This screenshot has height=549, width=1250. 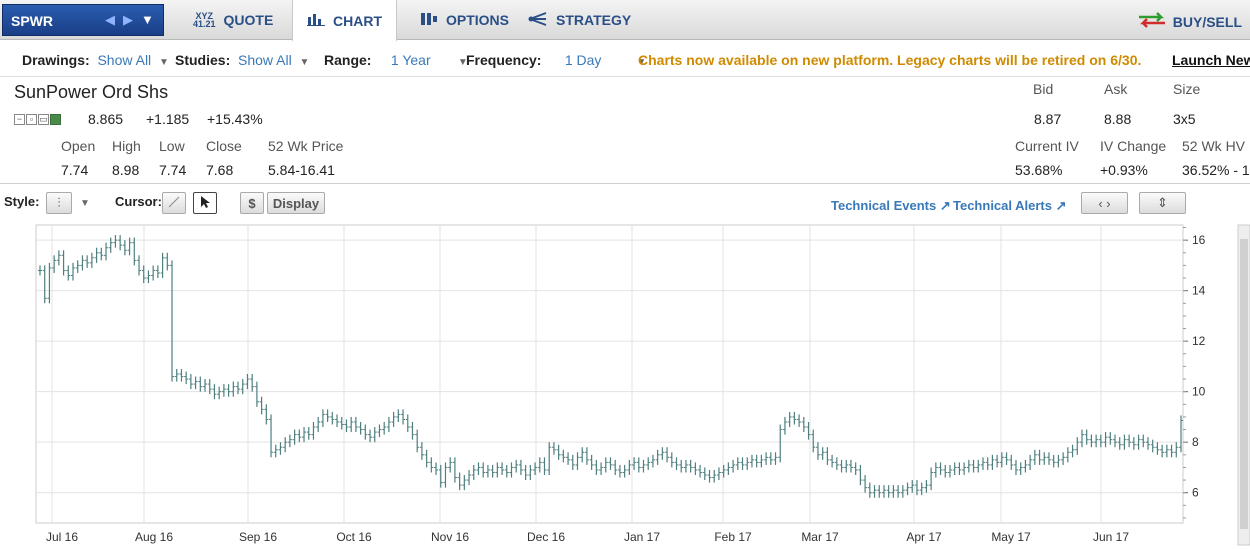 I want to click on tab-strategy: STRATEGY, so click(x=580, y=20).